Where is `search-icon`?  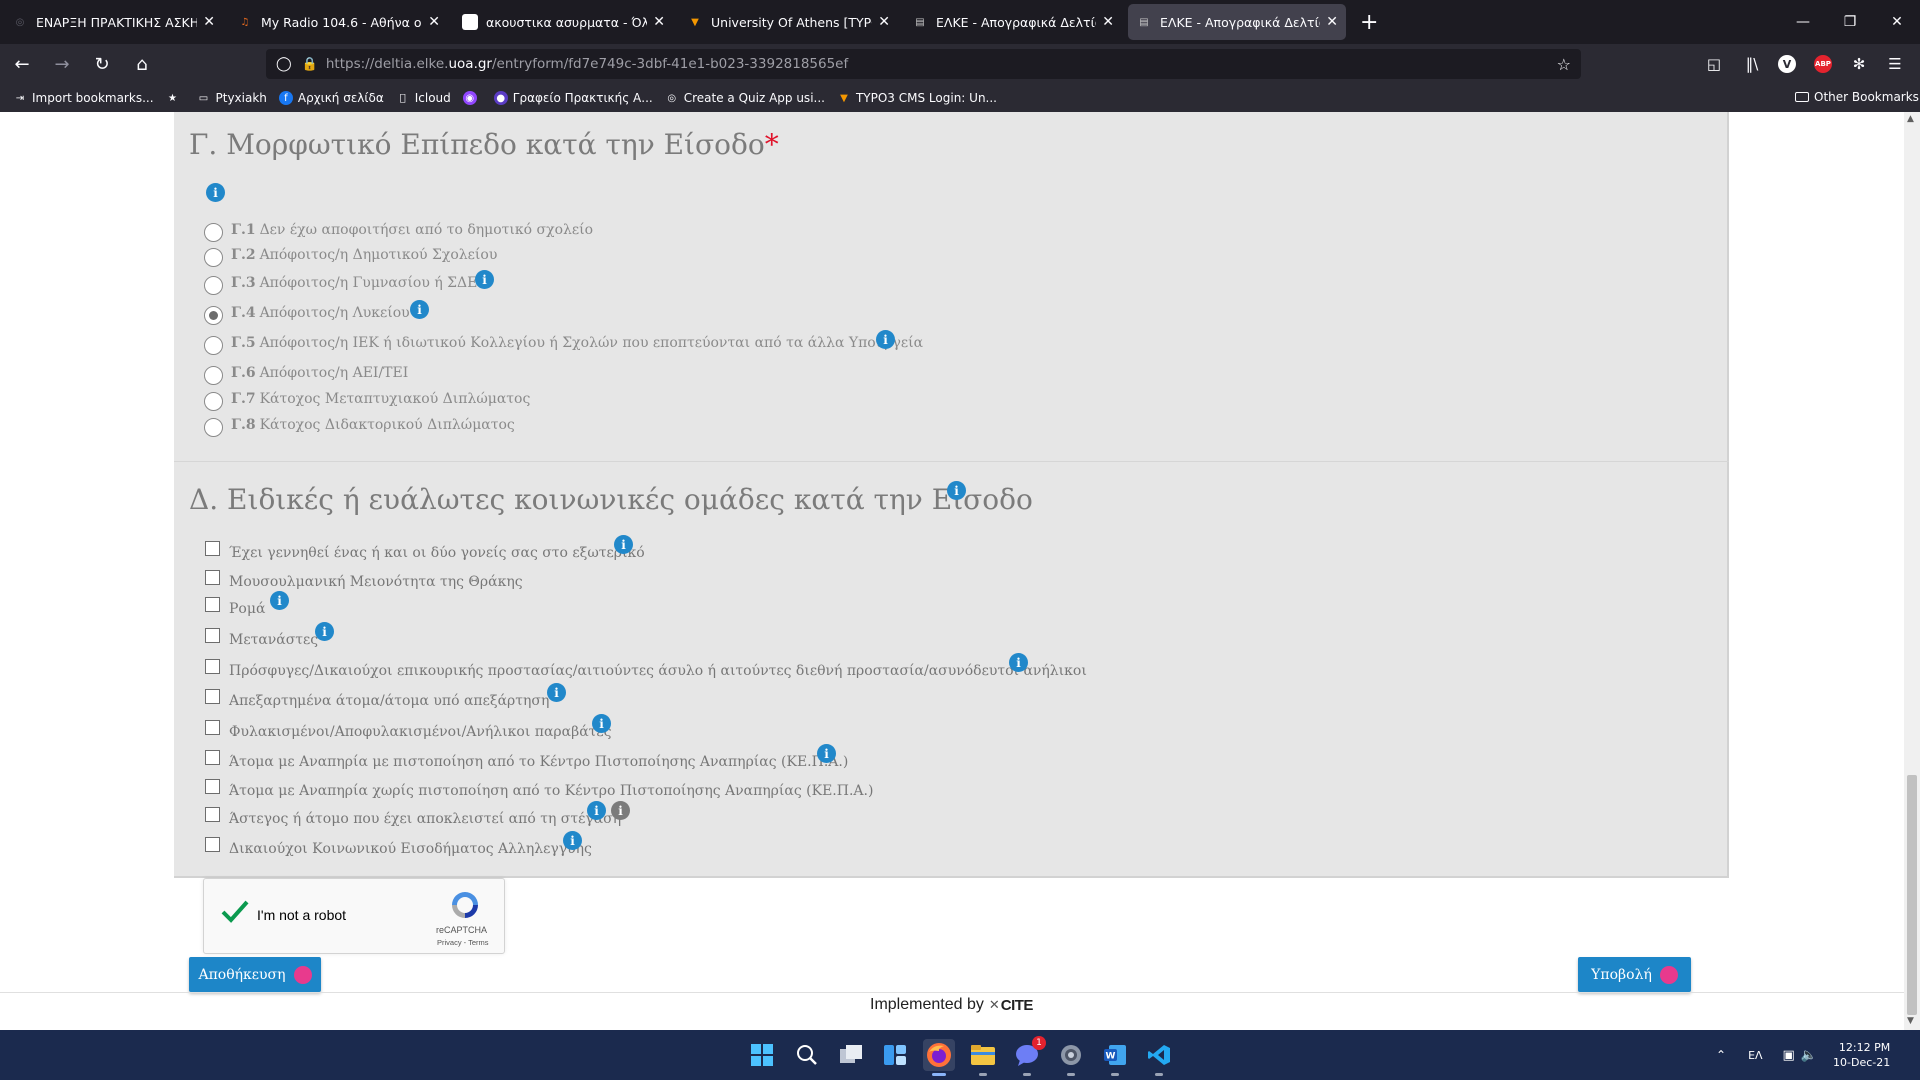
search-icon is located at coordinates (807, 1055).